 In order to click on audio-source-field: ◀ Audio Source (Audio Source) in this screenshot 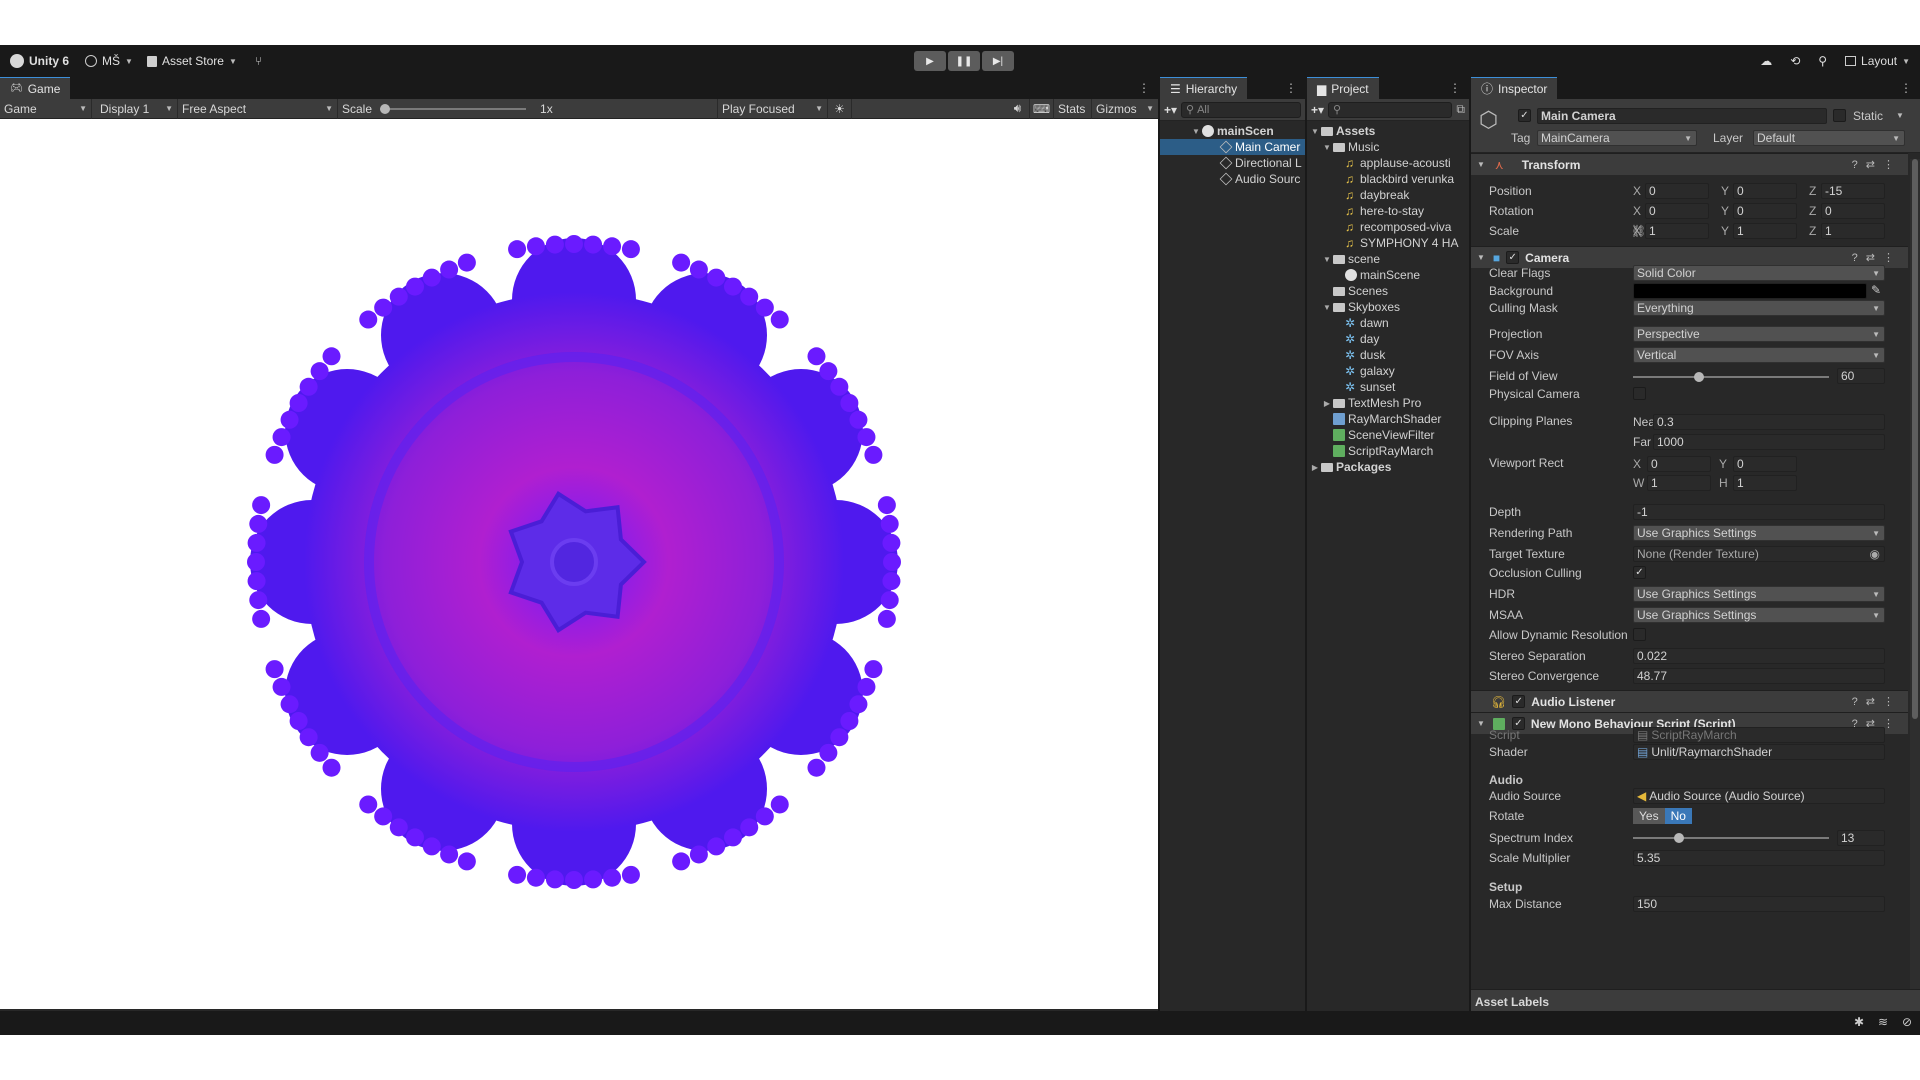, I will do `click(1759, 796)`.